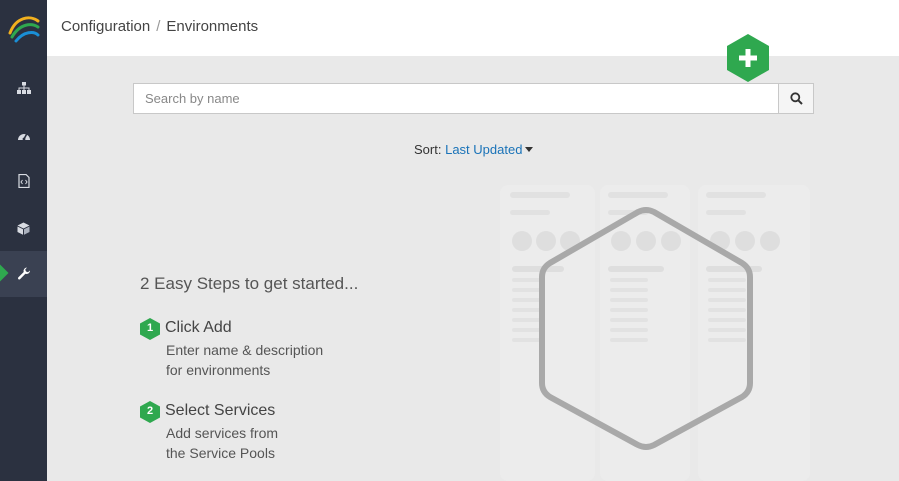 The height and width of the screenshot is (481, 899). What do you see at coordinates (222, 443) in the screenshot?
I see `step-description: Add services from the Service Pools` at bounding box center [222, 443].